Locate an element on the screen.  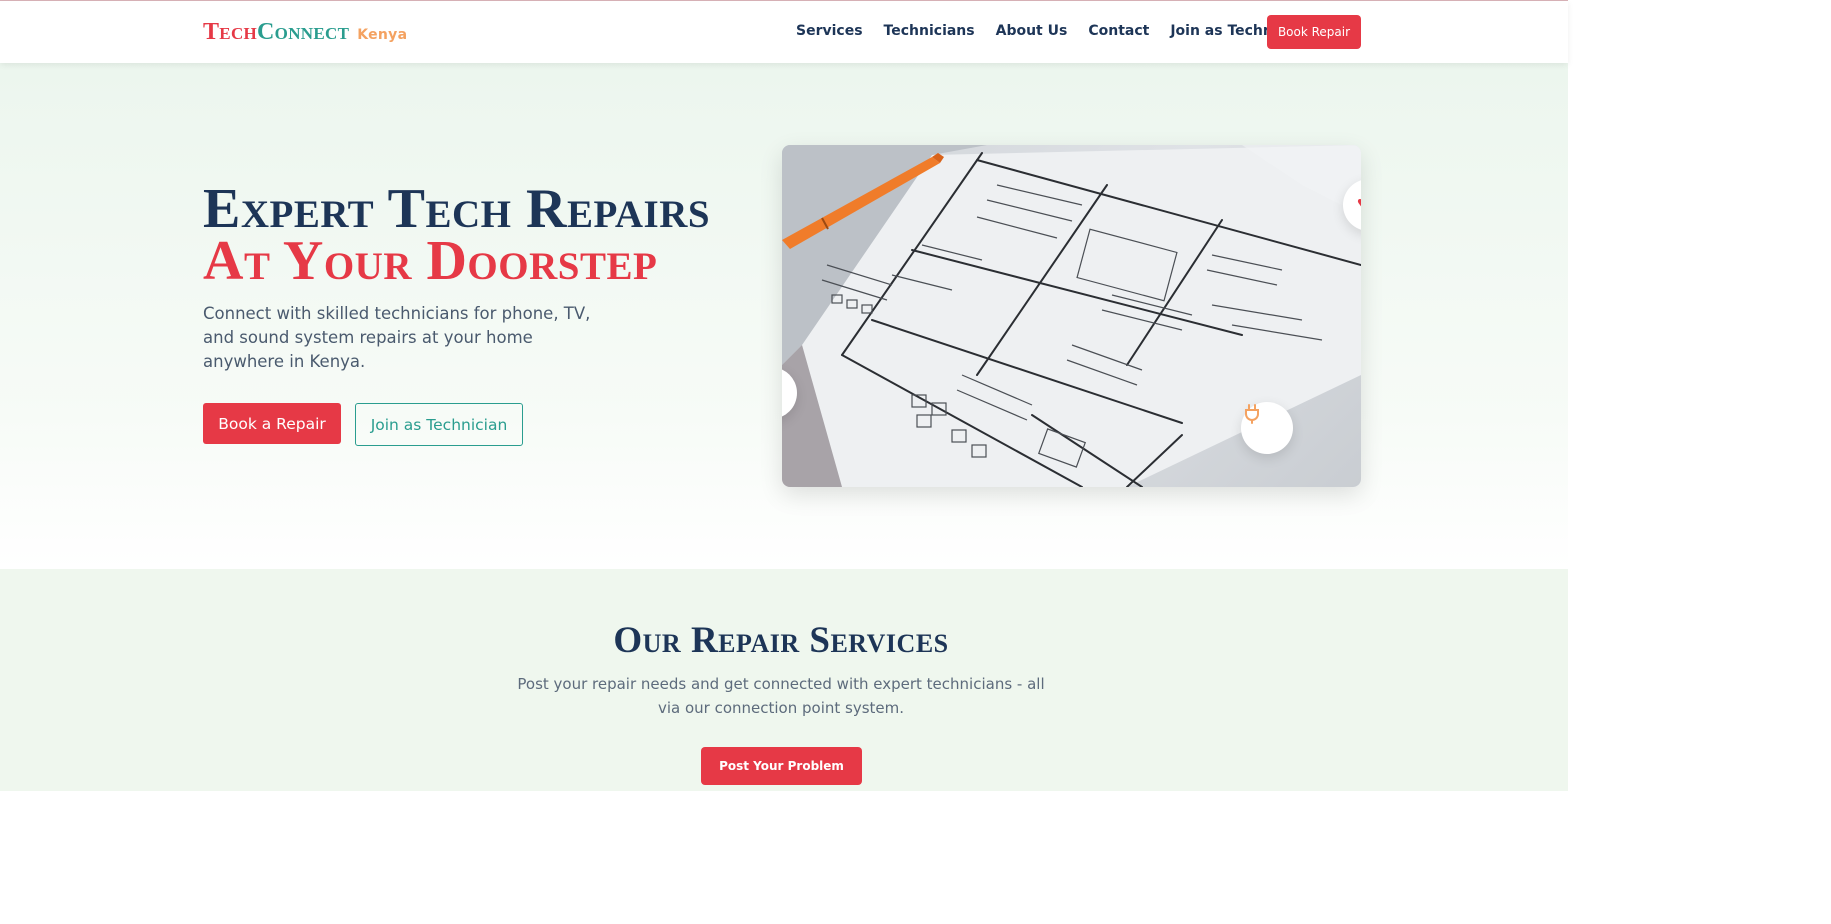
hero-title-line2: At Your Doorstep is located at coordinates (430, 261).